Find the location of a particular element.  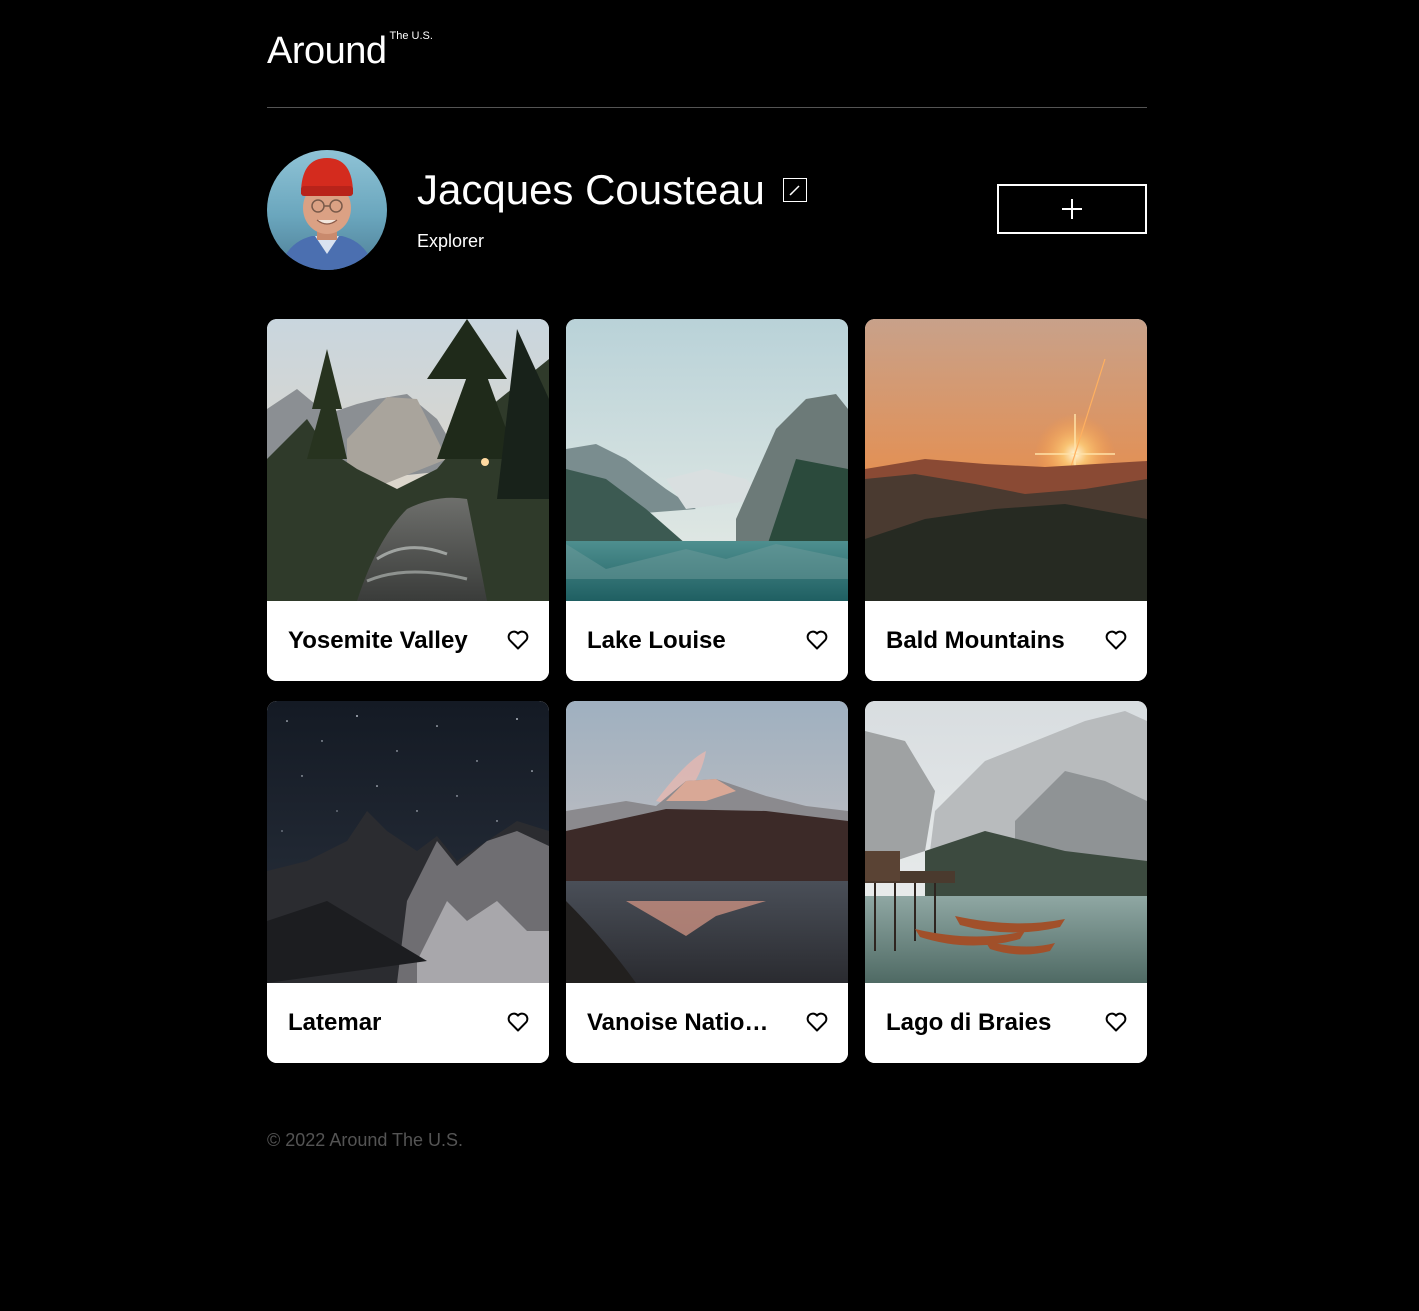

card: Lago di Braies is located at coordinates (1006, 882).